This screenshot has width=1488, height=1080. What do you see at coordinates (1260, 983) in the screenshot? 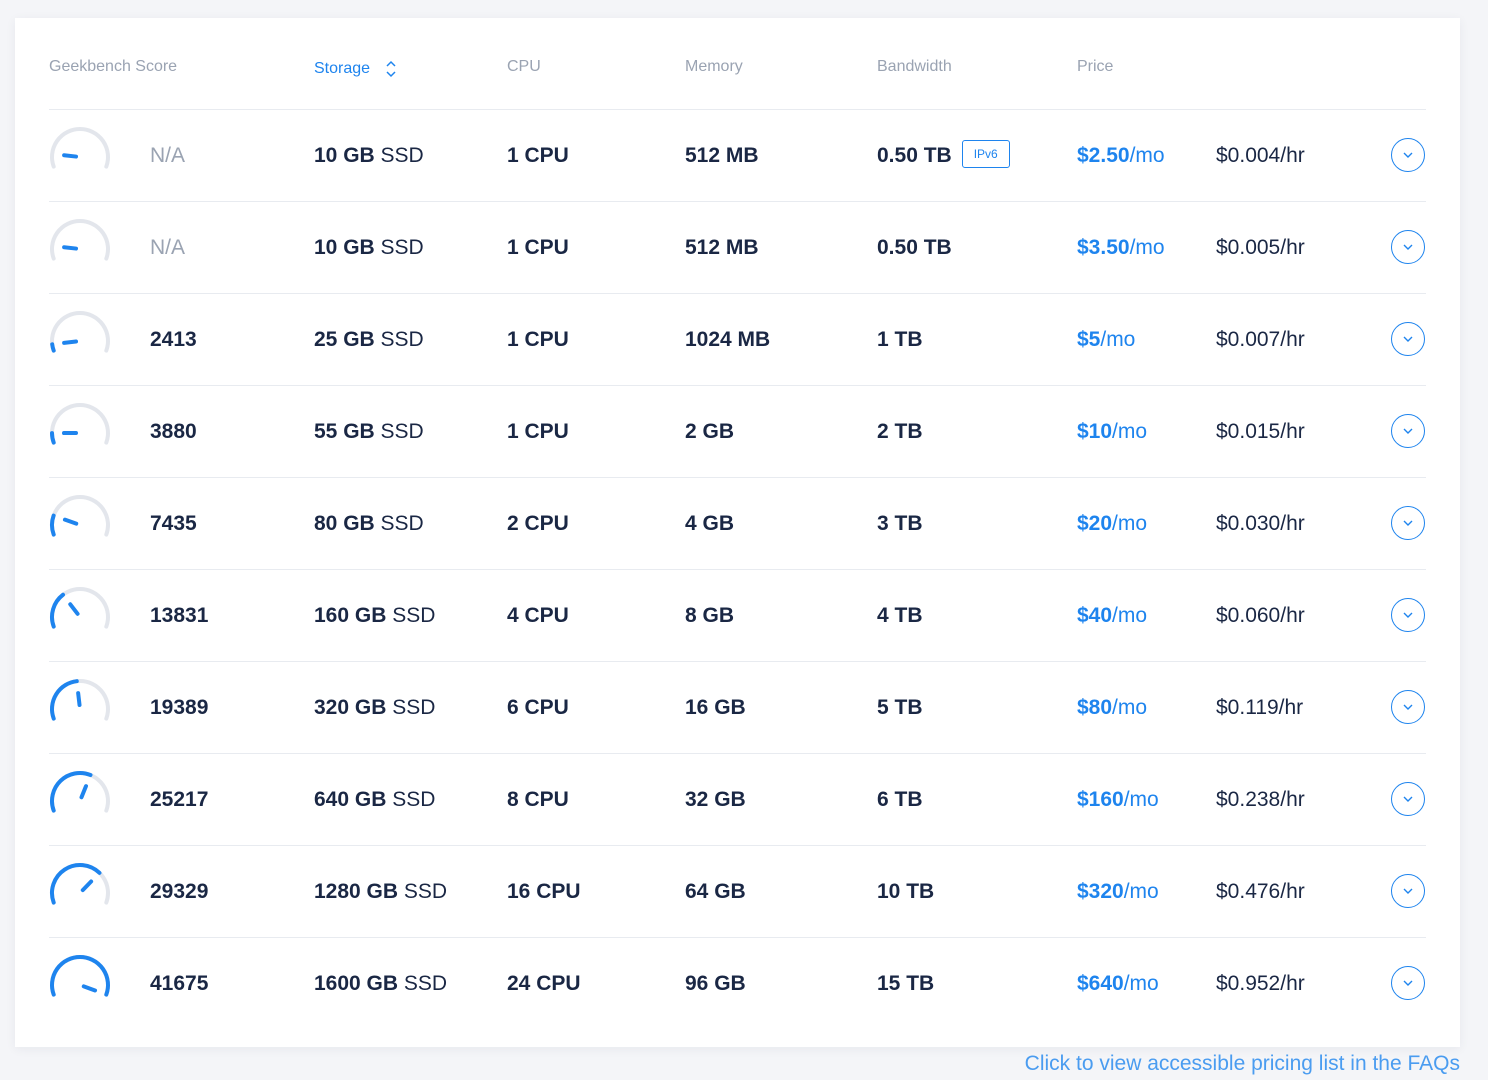
I see `hourly-price: $0.952/hr` at bounding box center [1260, 983].